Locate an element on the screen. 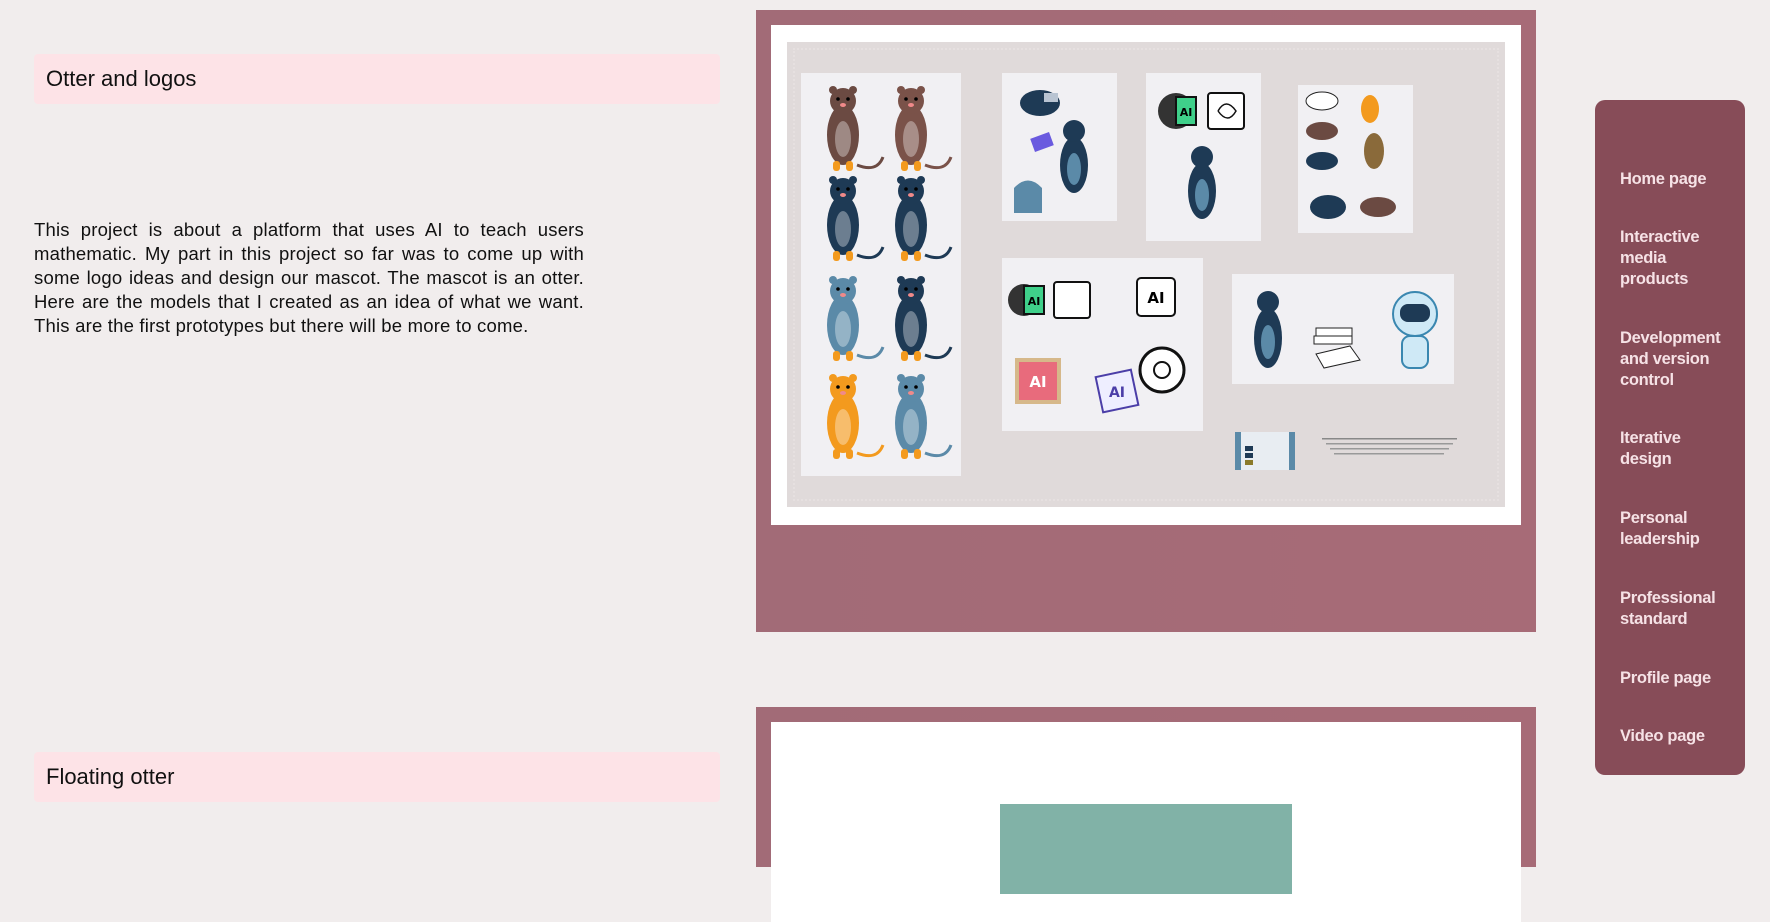 Image resolution: width=1770 pixels, height=922 pixels. otter-robot-panel is located at coordinates (1343, 329).